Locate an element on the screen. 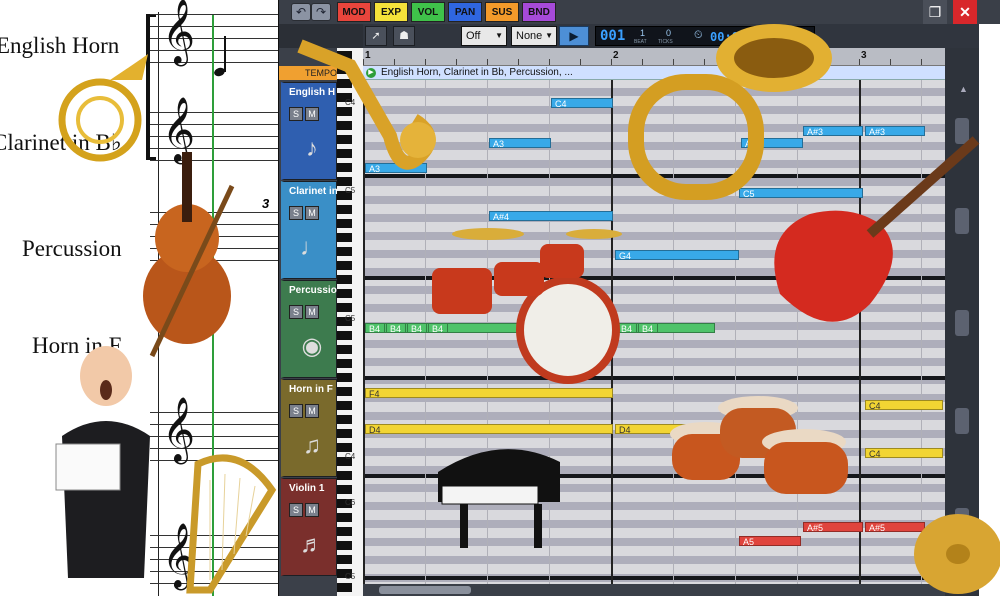  midi-note: A3 is located at coordinates (520, 143).